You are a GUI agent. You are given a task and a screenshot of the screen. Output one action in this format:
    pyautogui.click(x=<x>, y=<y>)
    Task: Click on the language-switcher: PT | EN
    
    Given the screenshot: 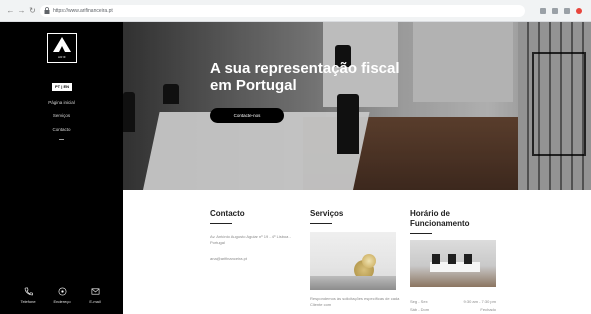 What is the action you would take?
    pyautogui.click(x=62, y=87)
    